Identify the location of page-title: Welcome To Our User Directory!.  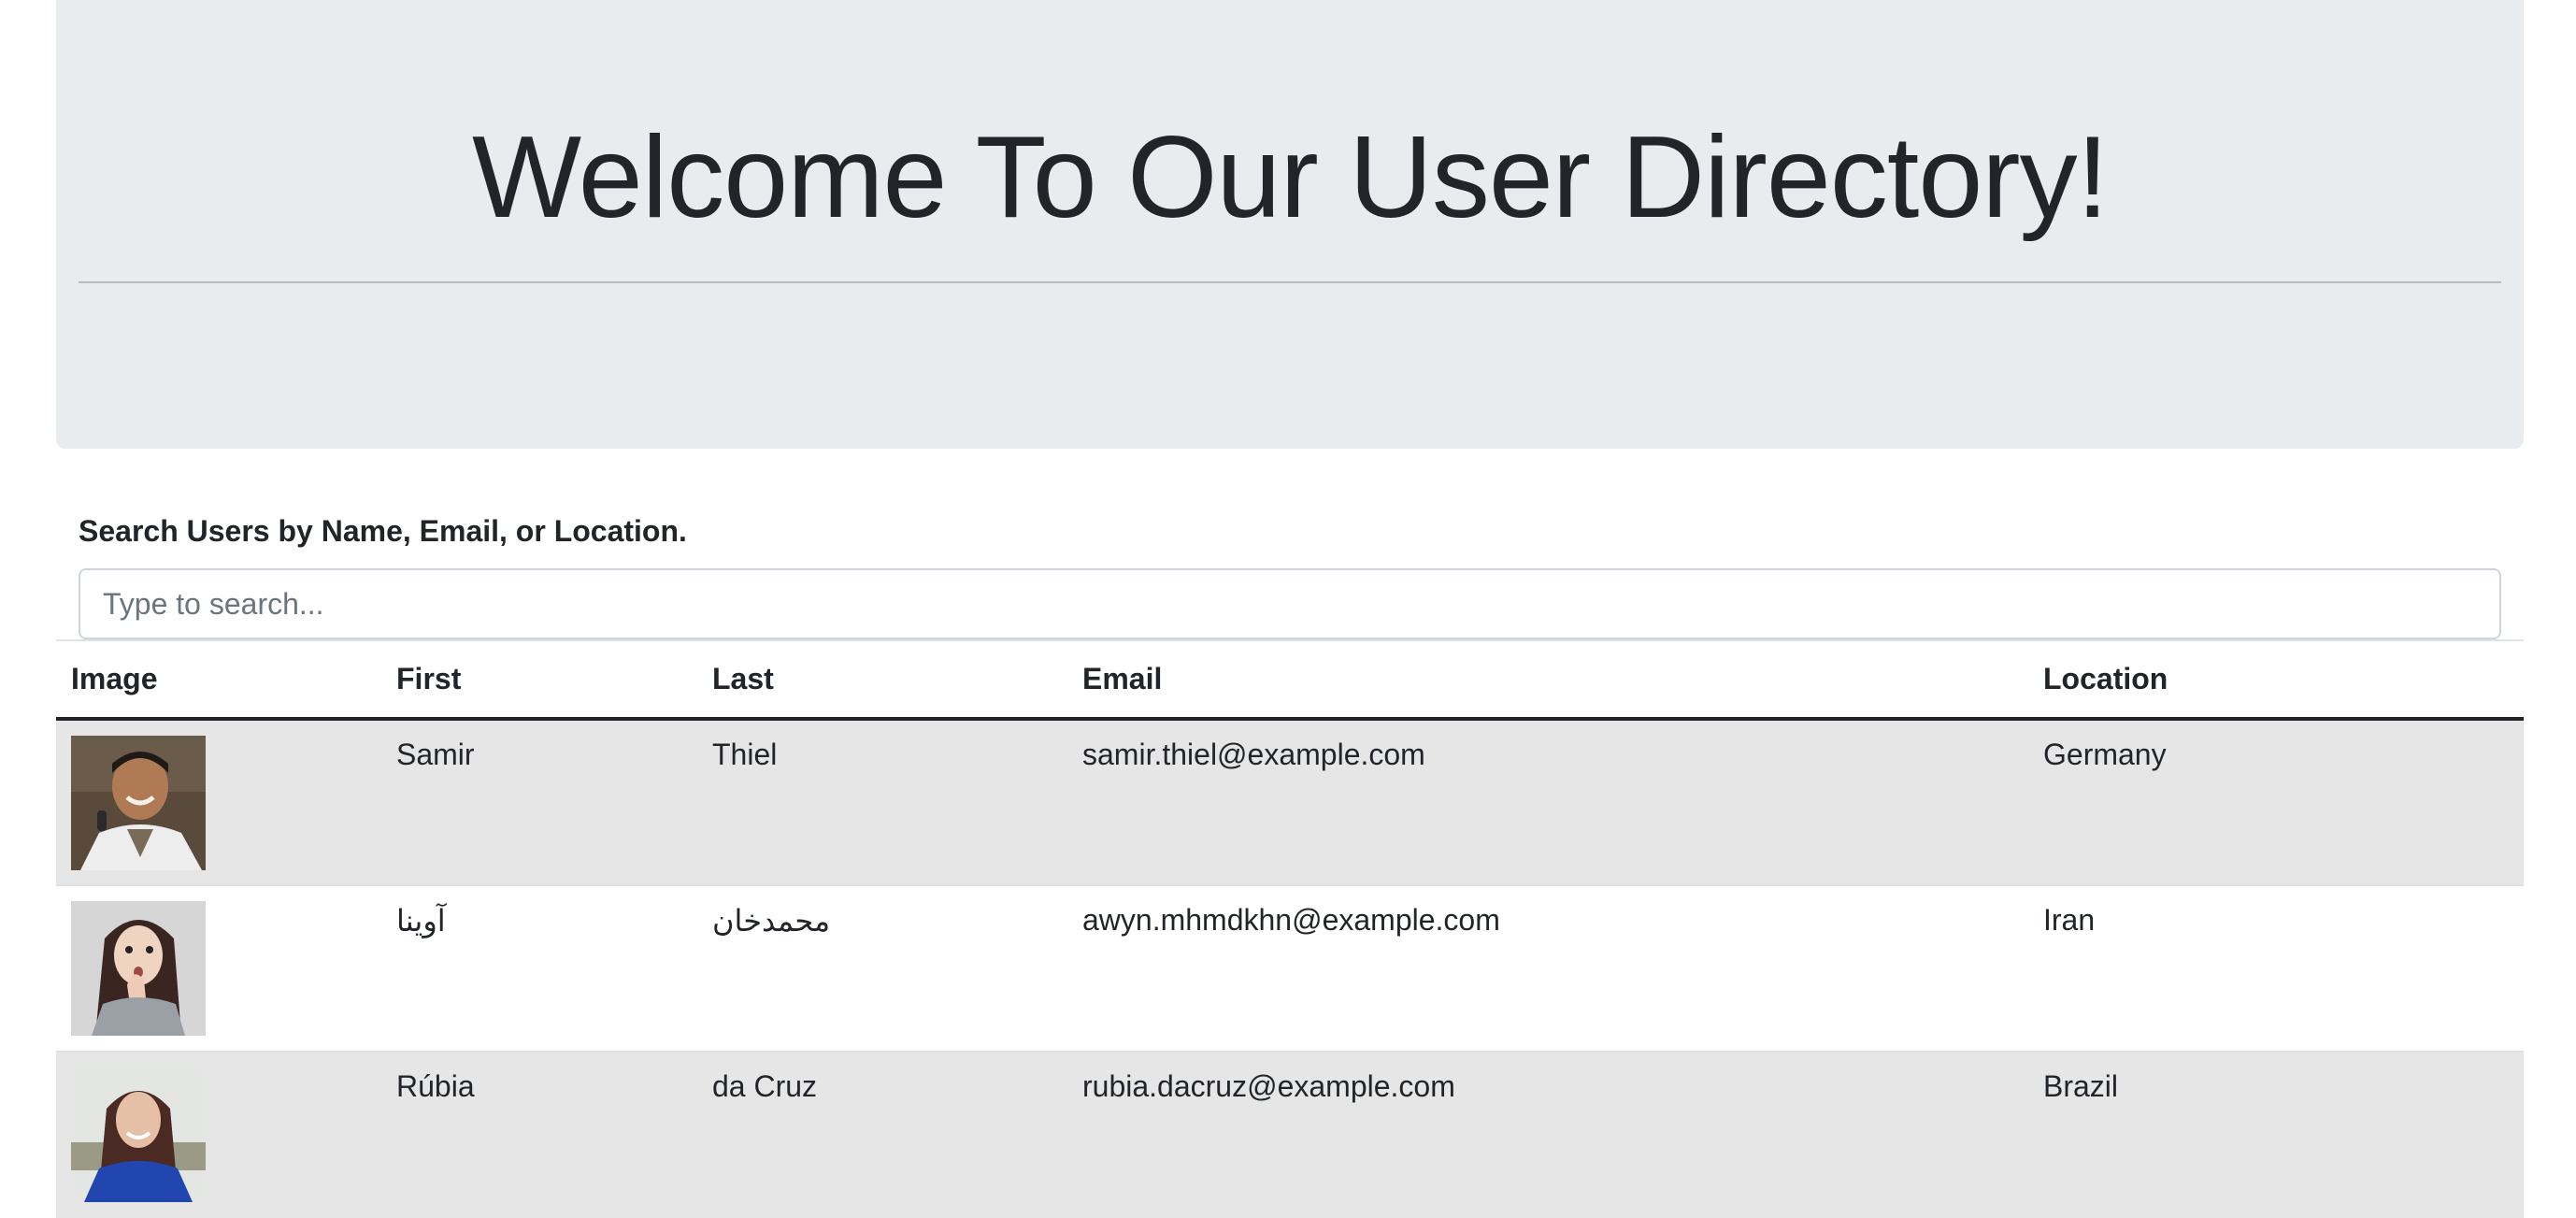
(1290, 177).